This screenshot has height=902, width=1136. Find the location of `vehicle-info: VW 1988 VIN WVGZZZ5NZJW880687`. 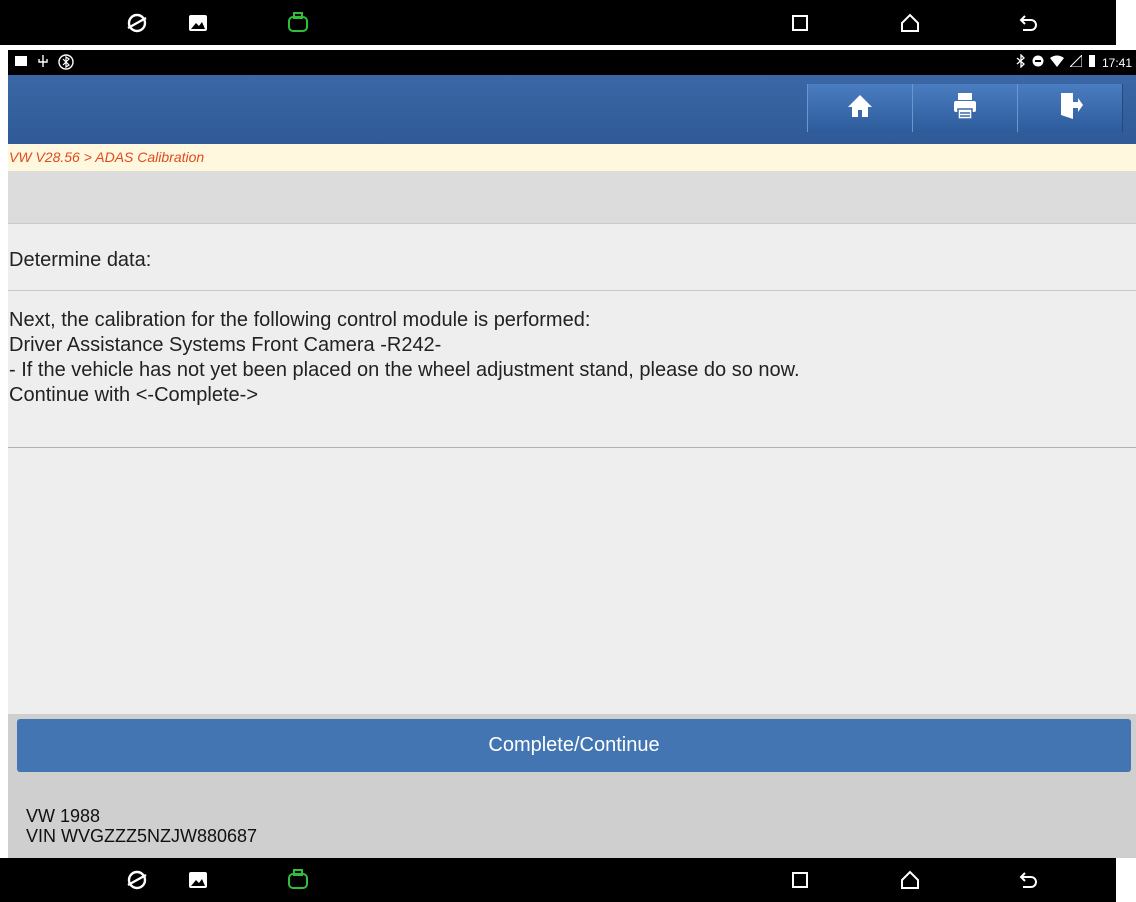

vehicle-info: VW 1988 VIN WVGZZZ5NZJW880687 is located at coordinates (141, 826).